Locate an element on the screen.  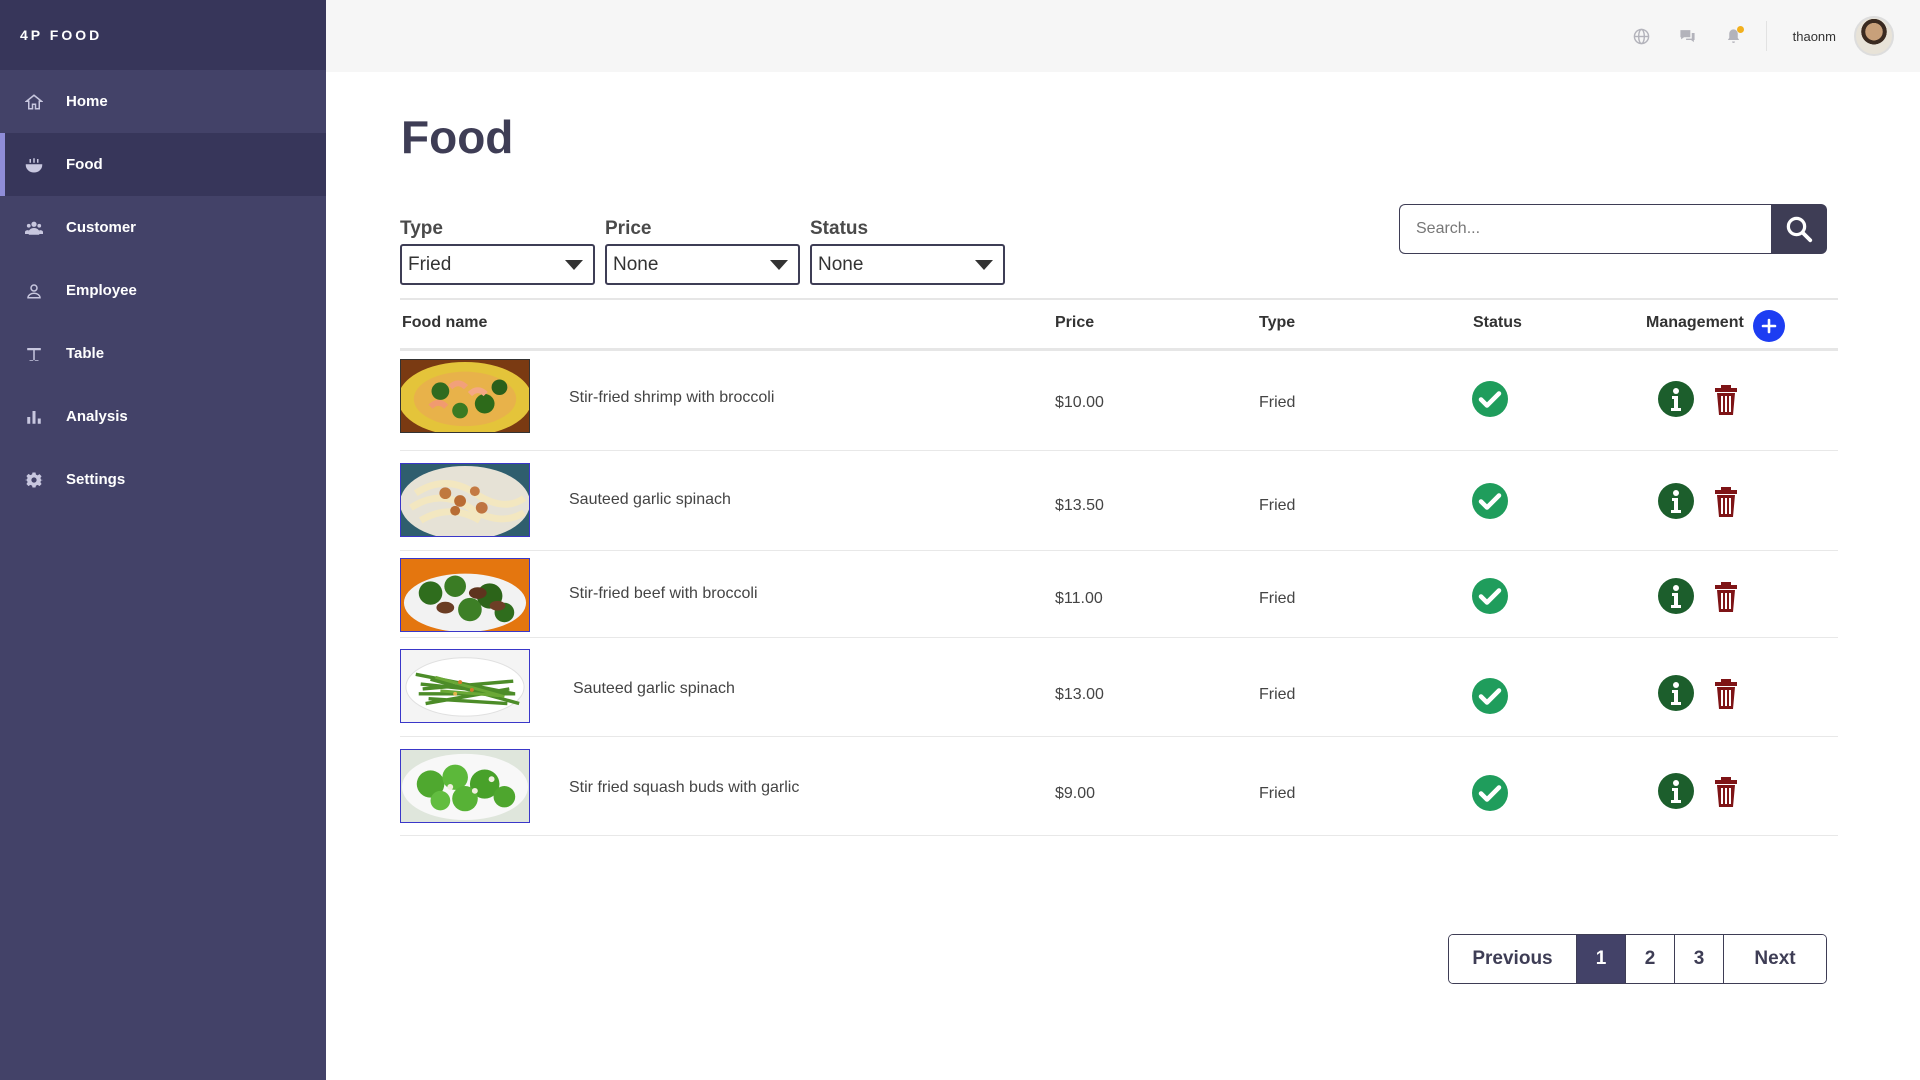
header-price: Price is located at coordinates (1074, 323).